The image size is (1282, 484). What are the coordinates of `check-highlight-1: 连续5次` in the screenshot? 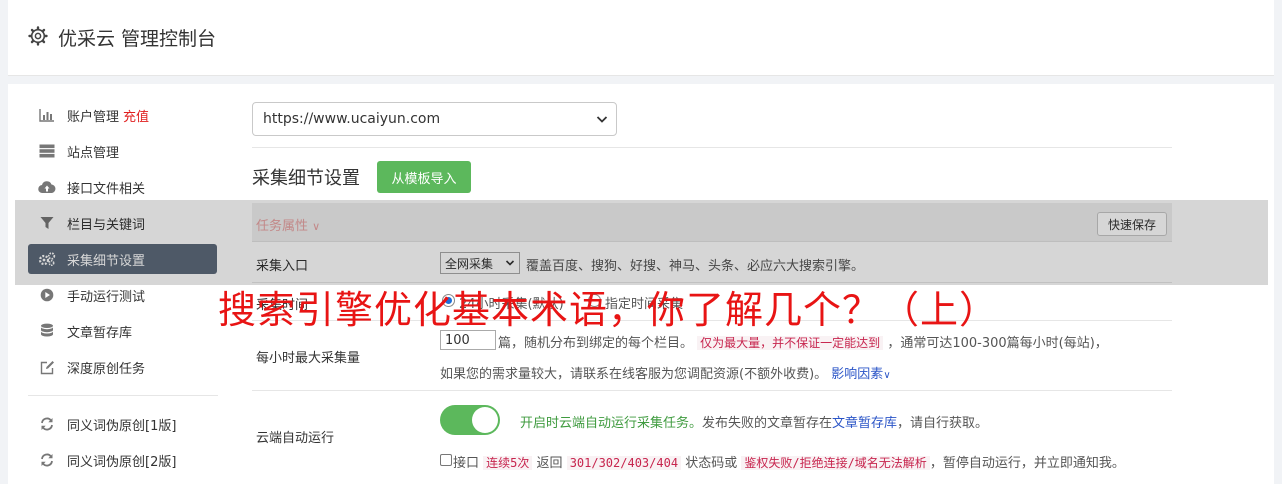 It's located at (508, 463).